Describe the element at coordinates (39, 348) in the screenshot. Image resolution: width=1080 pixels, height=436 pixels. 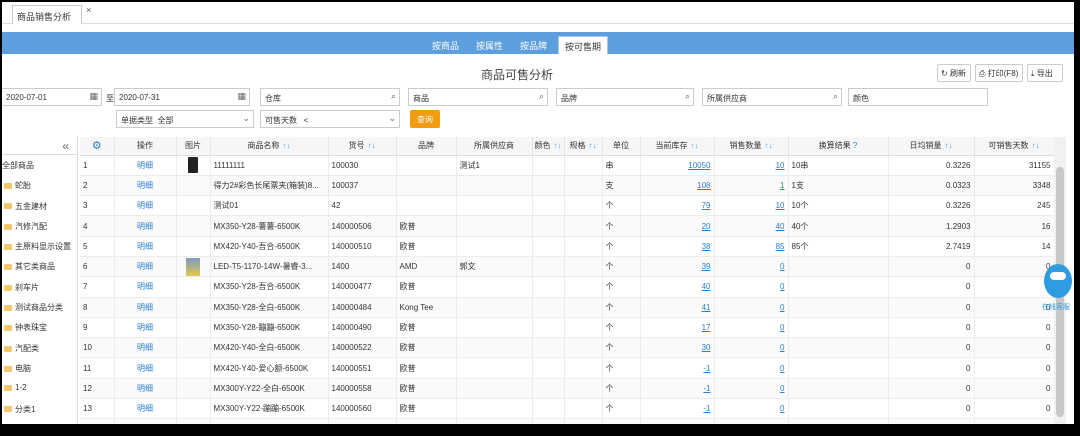
I see `tree-item: 汽配类` at that location.